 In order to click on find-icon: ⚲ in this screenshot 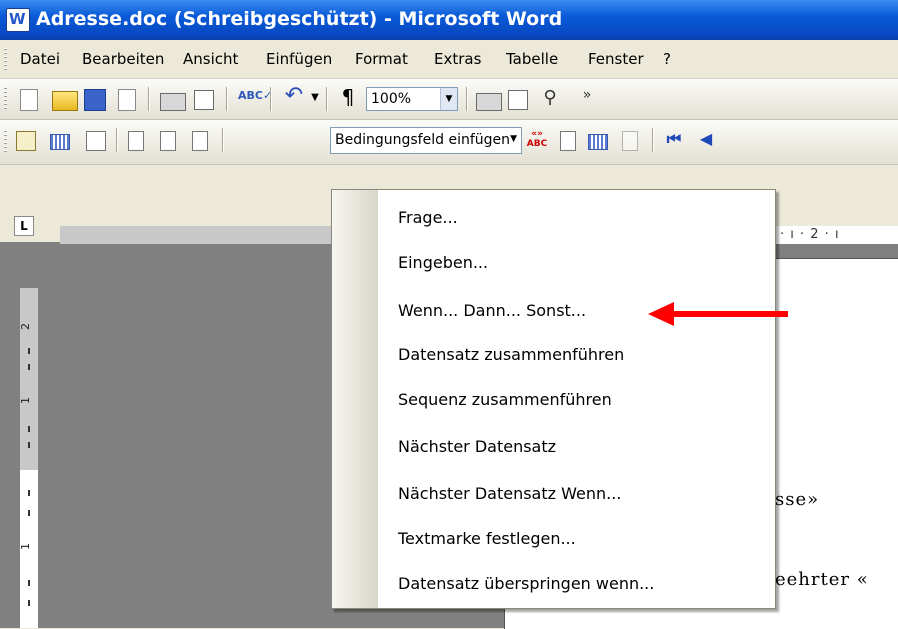, I will do `click(550, 99)`.